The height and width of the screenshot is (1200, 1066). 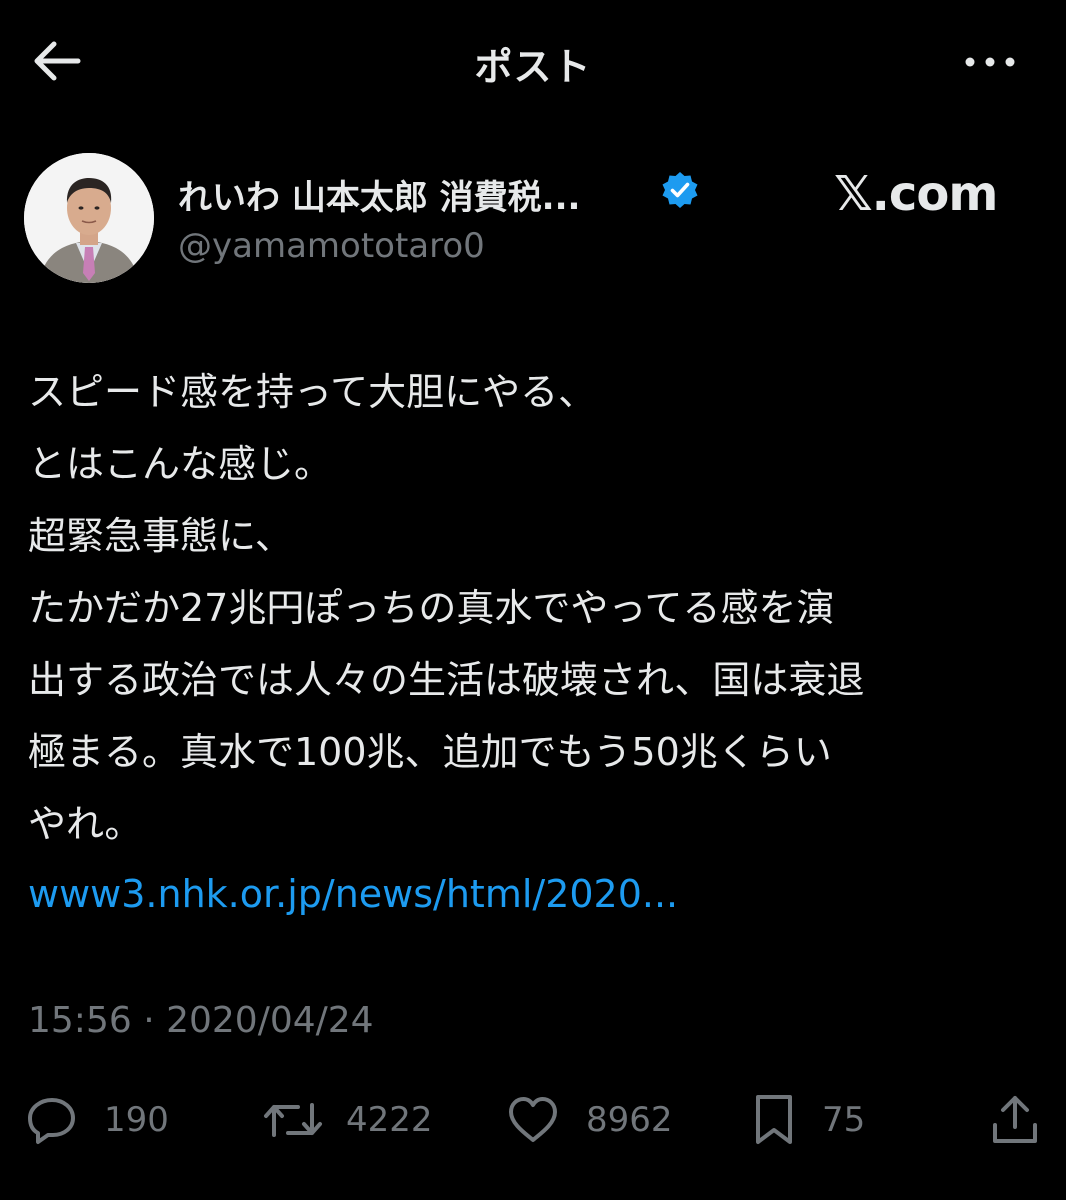 What do you see at coordinates (431, 608) in the screenshot?
I see `post-text-line: たかだか27兆円ぽっちの真水でやってる感を演` at bounding box center [431, 608].